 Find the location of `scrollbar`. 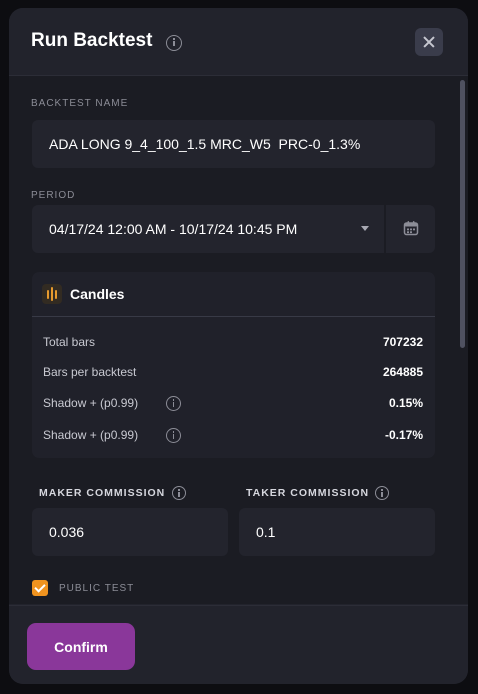

scrollbar is located at coordinates (462, 340).